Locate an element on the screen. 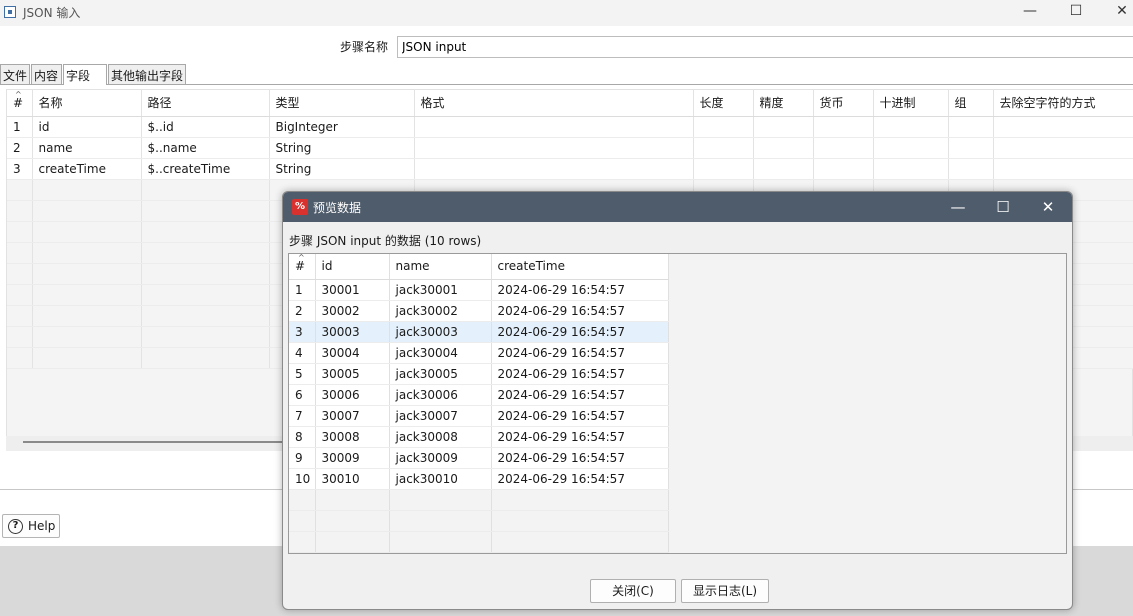 Image resolution: width=1133 pixels, height=616 pixels. cell-path: $..name is located at coordinates (205, 148).